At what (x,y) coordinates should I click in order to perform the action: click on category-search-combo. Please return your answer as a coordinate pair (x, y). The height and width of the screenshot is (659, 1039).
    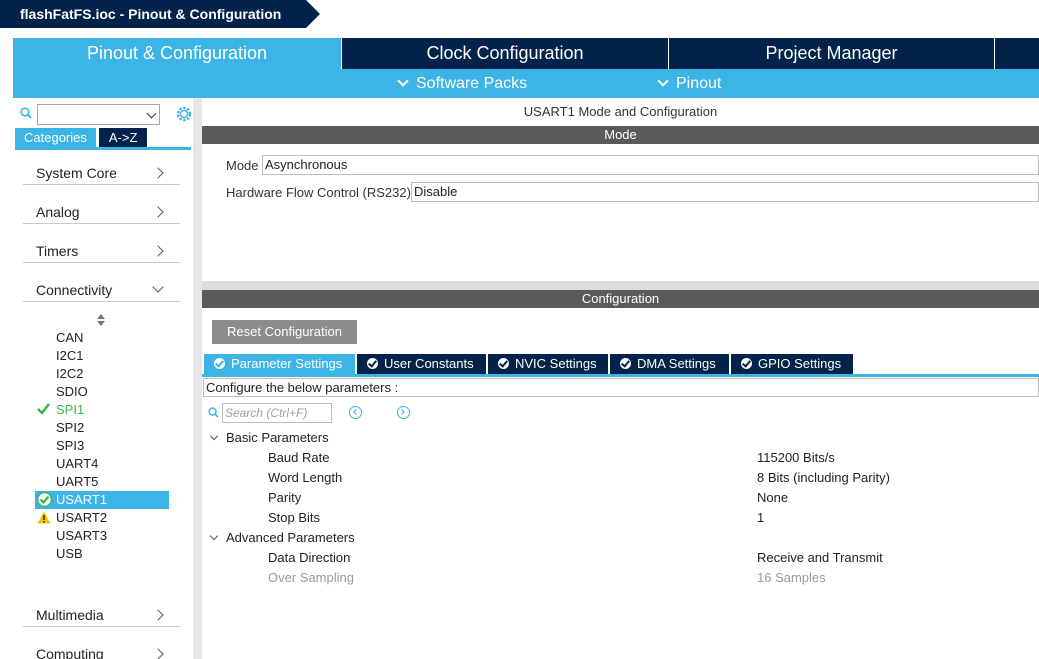
    Looking at the image, I should click on (98, 114).